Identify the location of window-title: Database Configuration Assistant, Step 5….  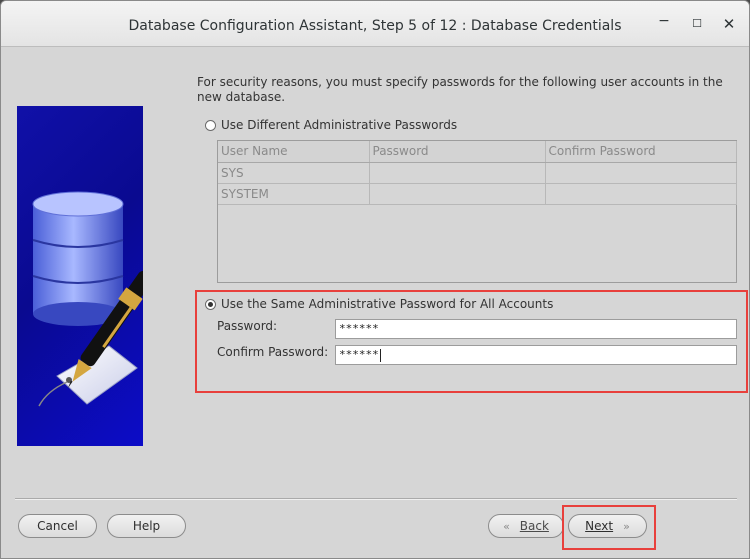
(375, 26).